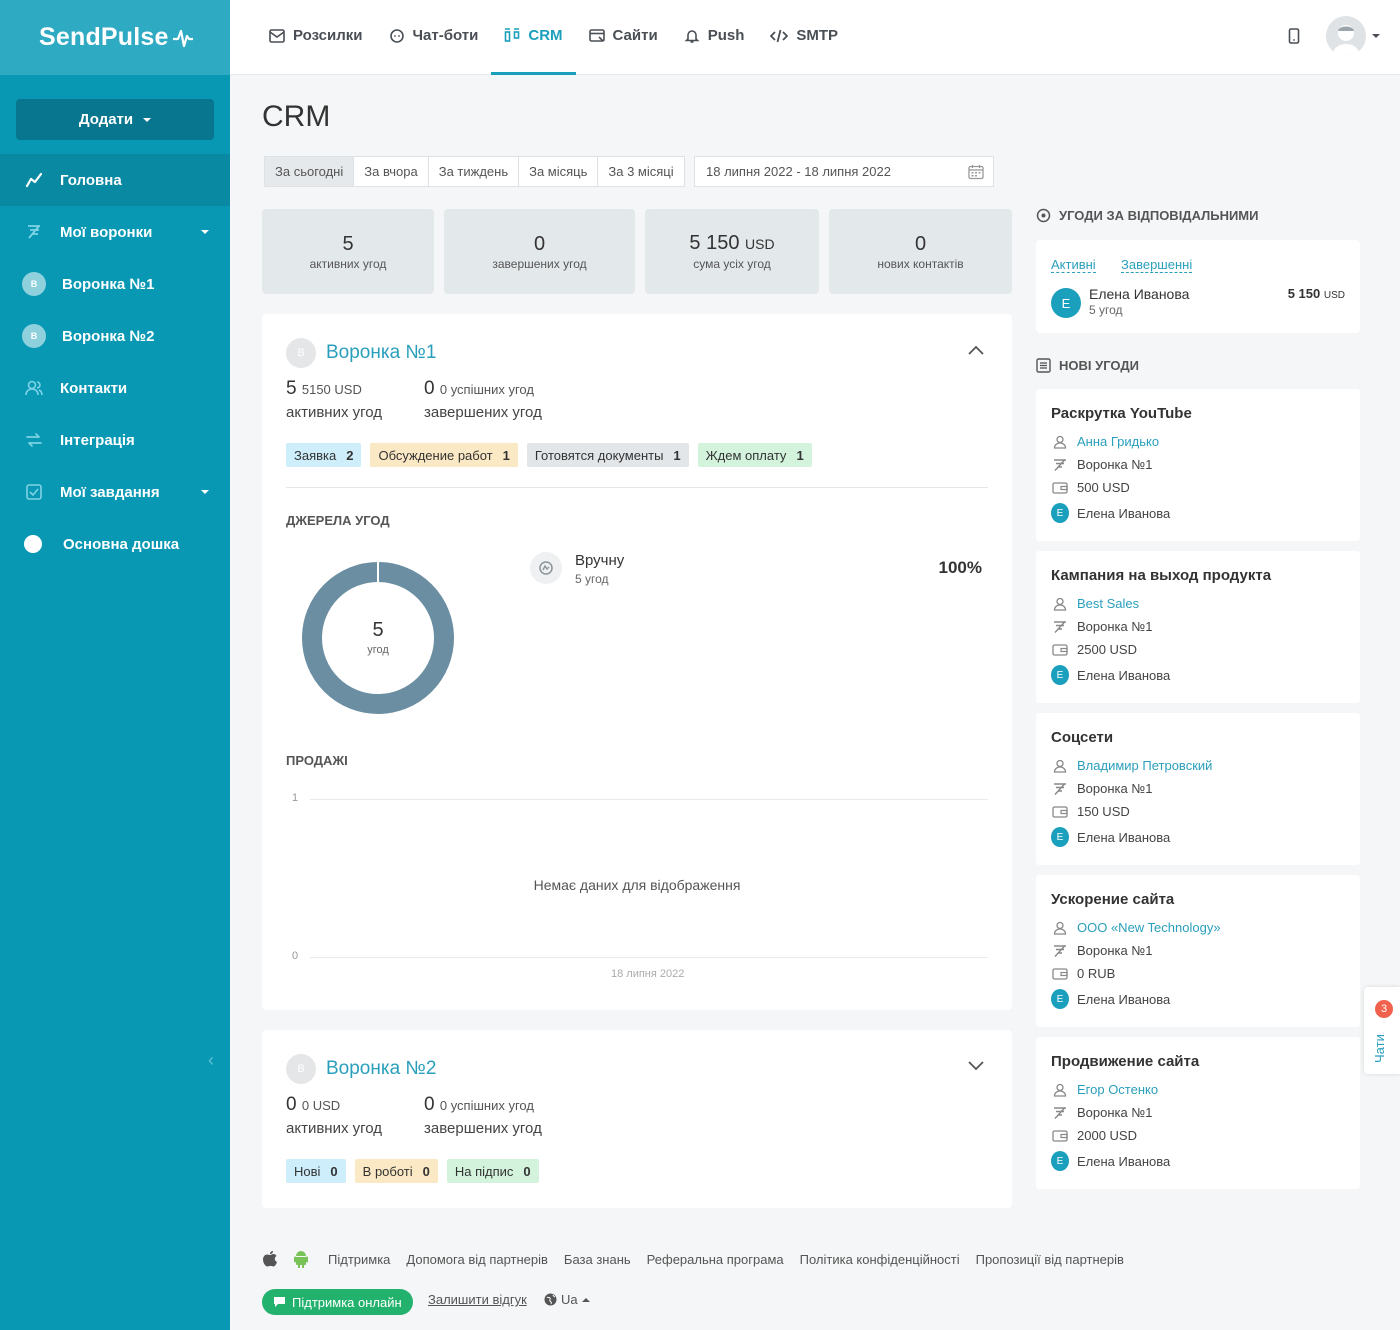  Describe the element at coordinates (1376, 36) in the screenshot. I see `avatar-caret-icon` at that location.